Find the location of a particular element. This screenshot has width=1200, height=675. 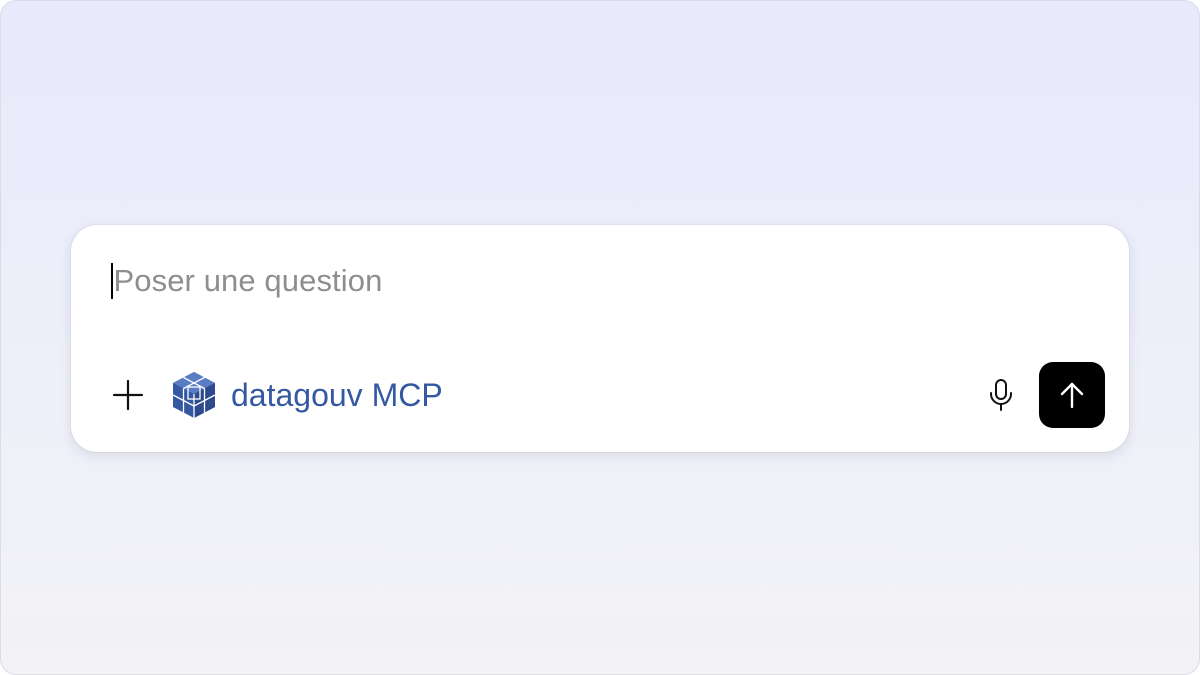

add-attachment-button is located at coordinates (128, 395).